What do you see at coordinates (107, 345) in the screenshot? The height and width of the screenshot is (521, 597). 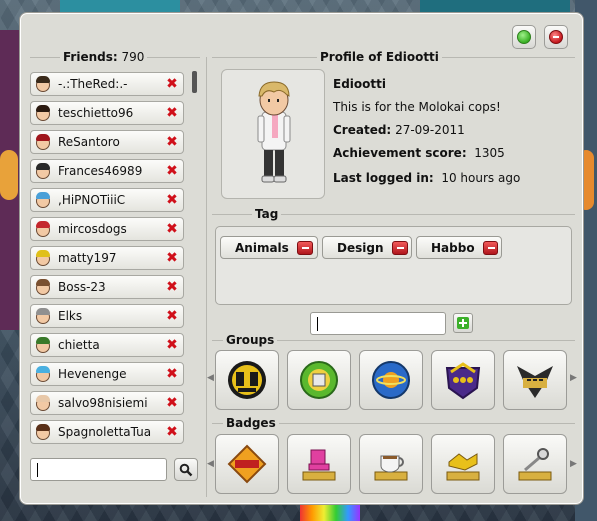 I see `friend-row: chietta ✖` at bounding box center [107, 345].